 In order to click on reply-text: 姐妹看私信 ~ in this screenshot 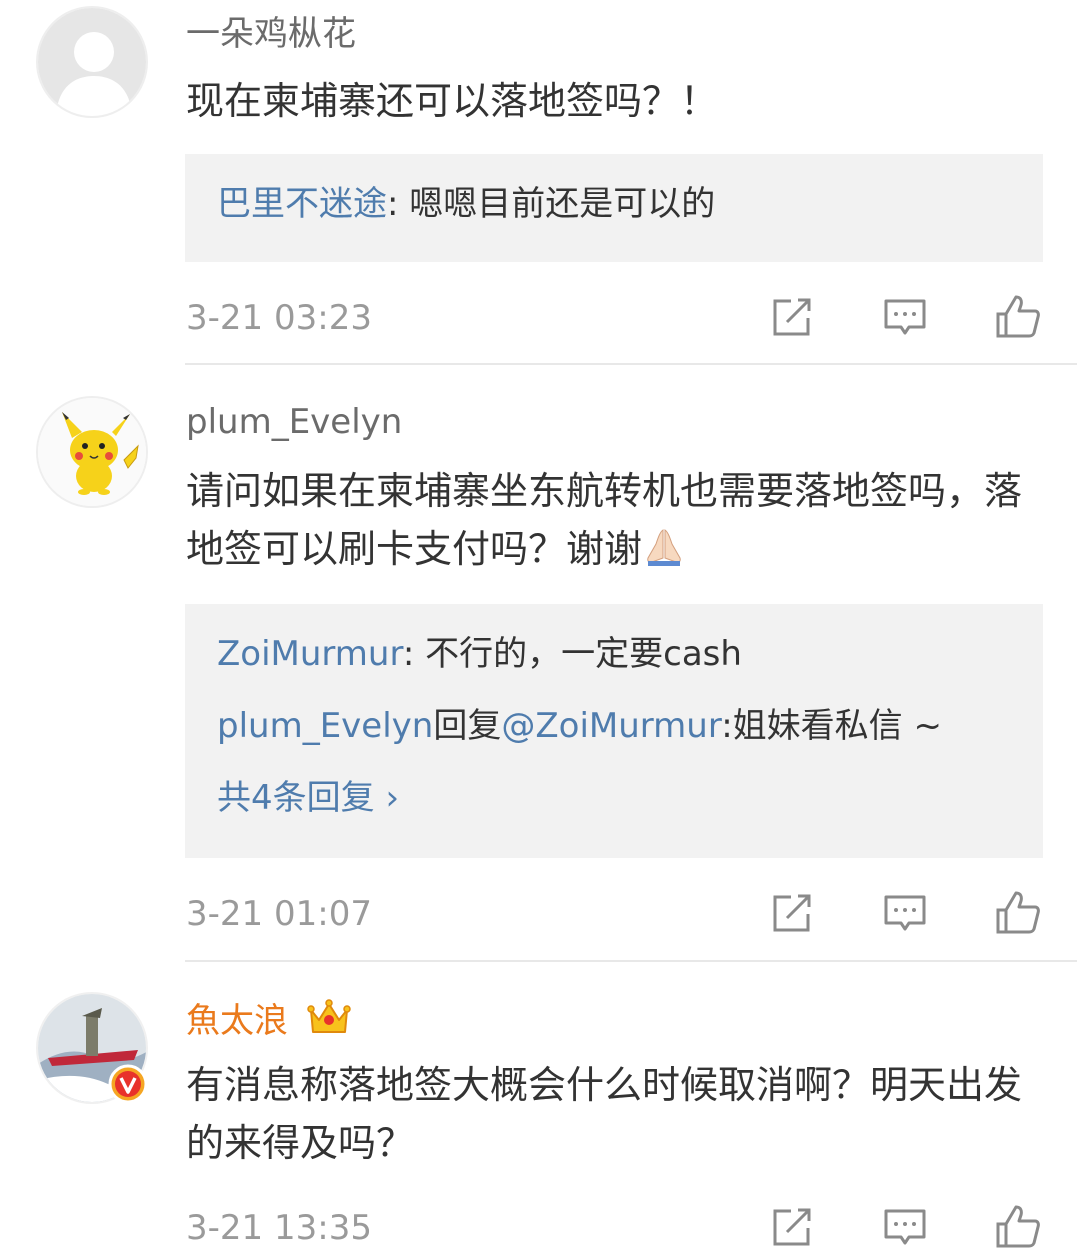, I will do `click(837, 726)`.